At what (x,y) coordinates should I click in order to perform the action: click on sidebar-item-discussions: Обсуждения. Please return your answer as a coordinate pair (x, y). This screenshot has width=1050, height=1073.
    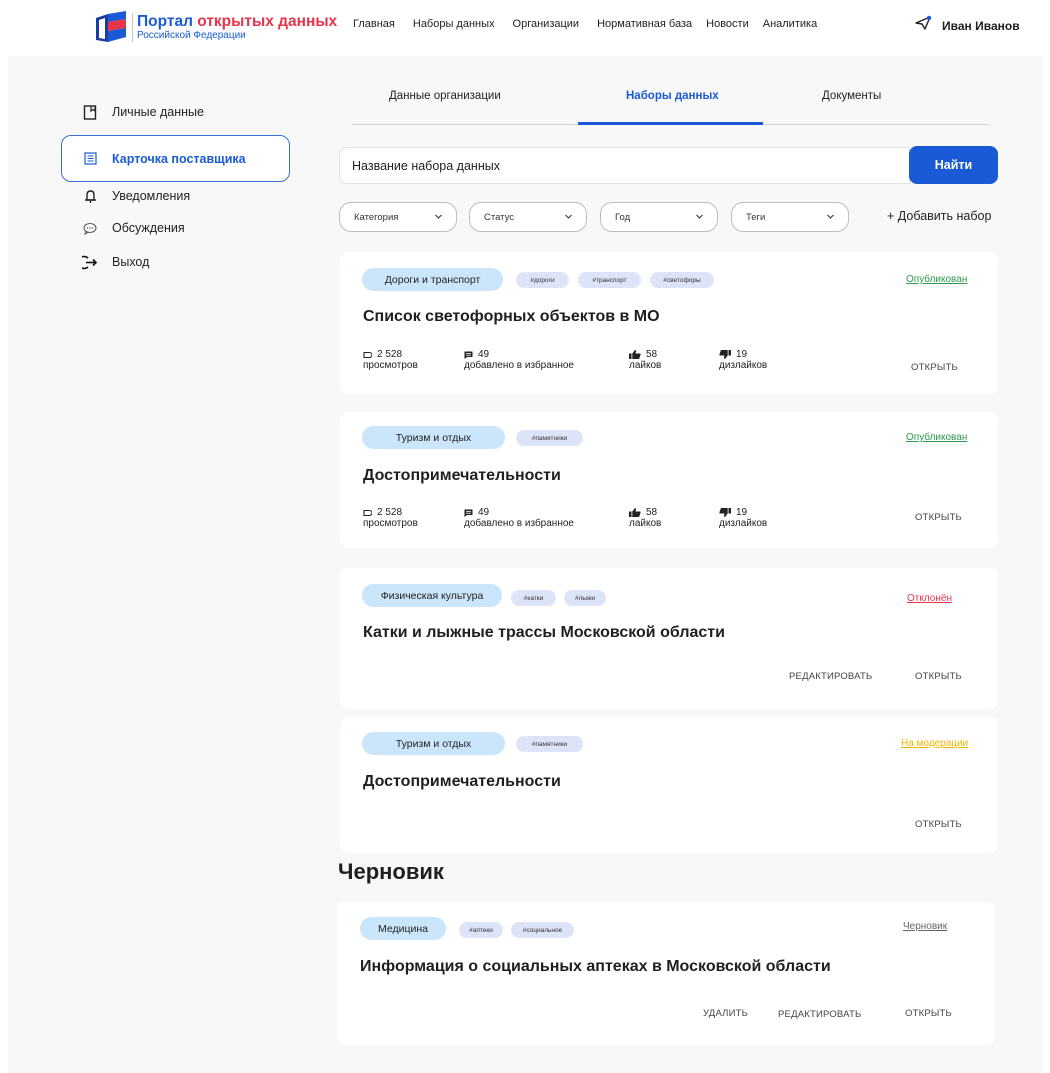
    Looking at the image, I should click on (123, 228).